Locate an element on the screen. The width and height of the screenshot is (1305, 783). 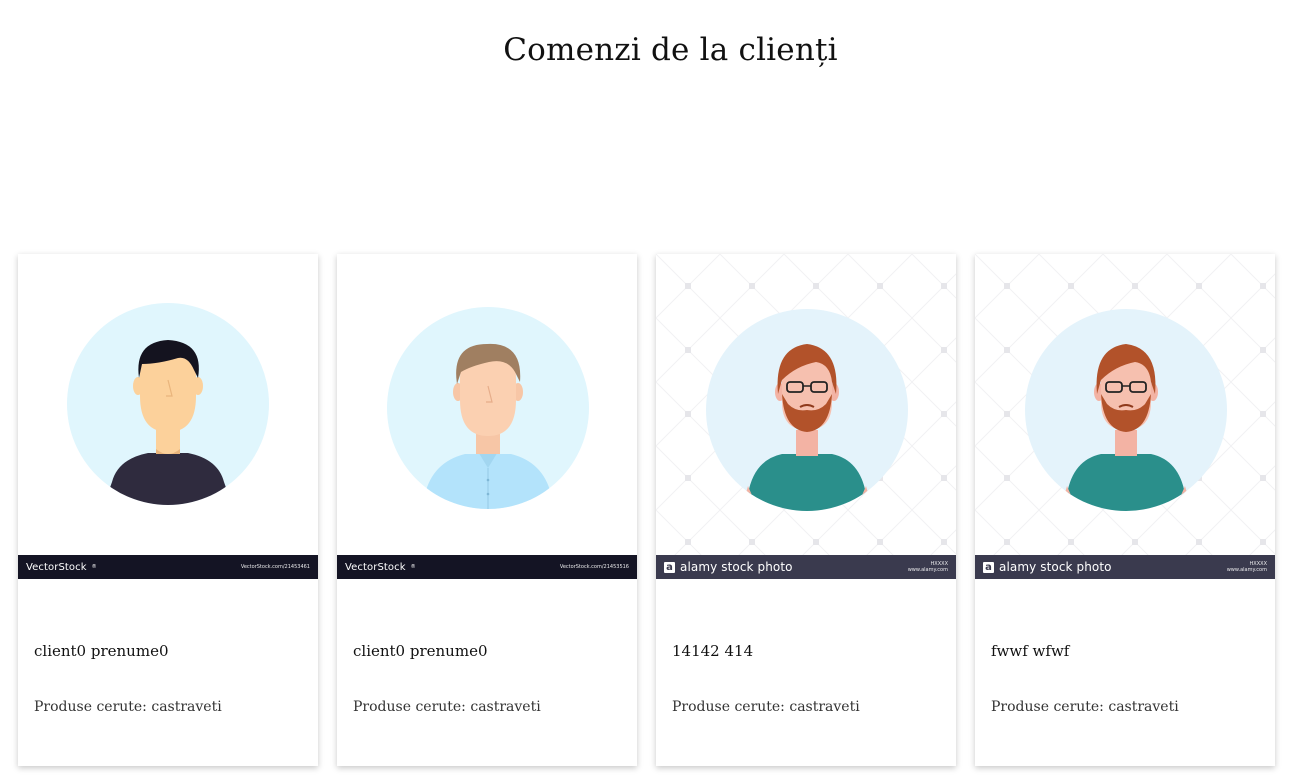
client-name: fwwf wfwf is located at coordinates (1030, 651).